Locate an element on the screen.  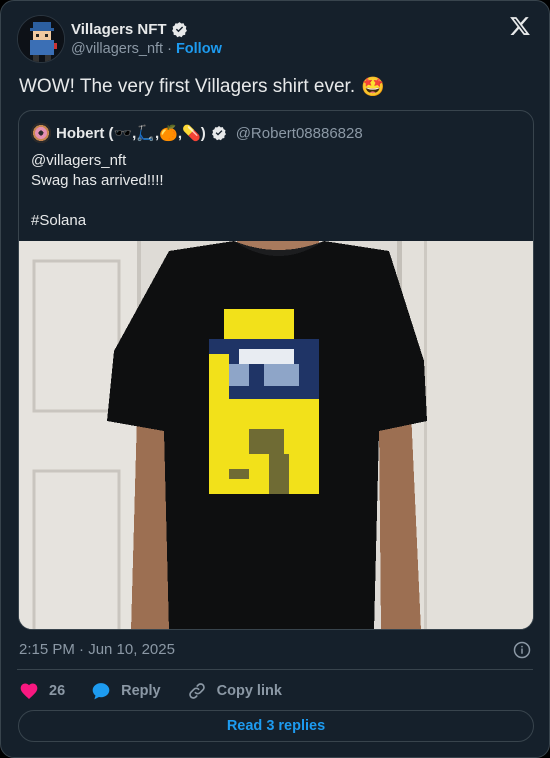
info-icon is located at coordinates (522, 650).